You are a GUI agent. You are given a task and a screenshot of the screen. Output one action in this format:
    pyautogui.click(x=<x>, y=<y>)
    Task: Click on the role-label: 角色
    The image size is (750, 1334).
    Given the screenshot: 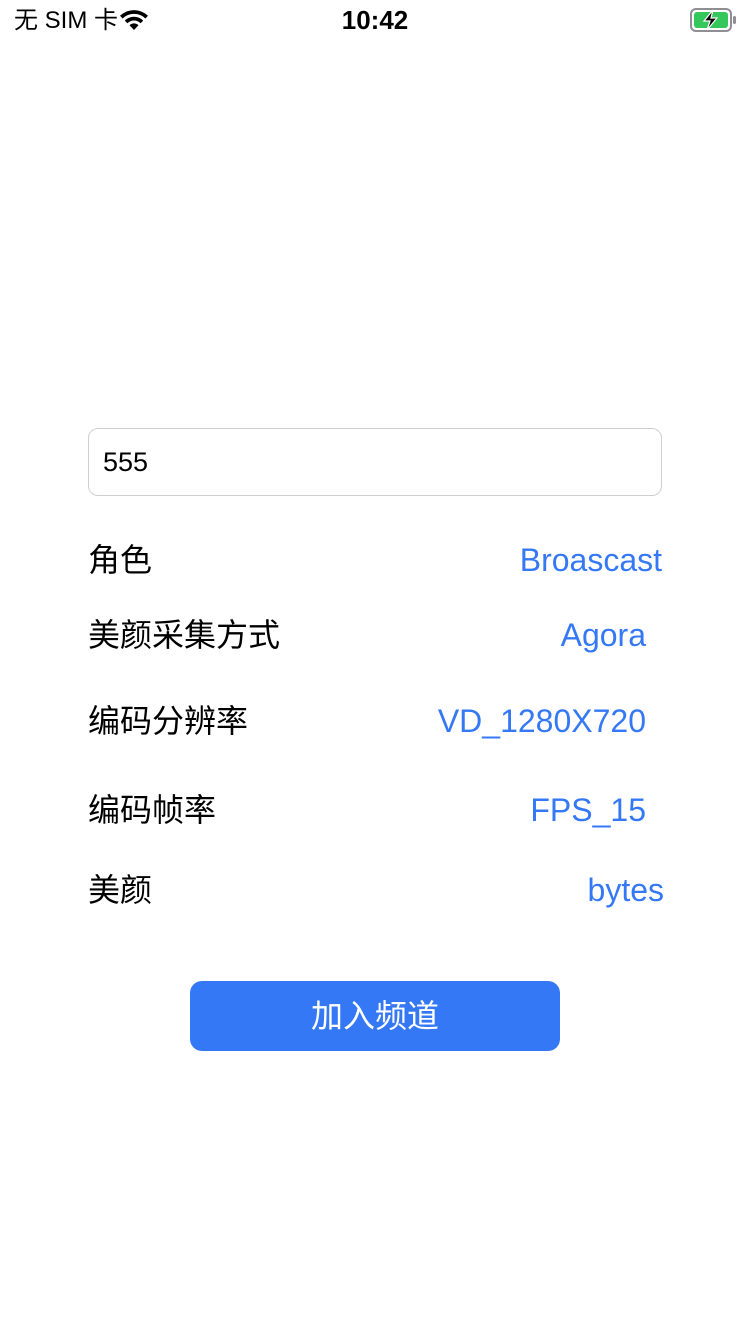 What is the action you would take?
    pyautogui.click(x=120, y=560)
    